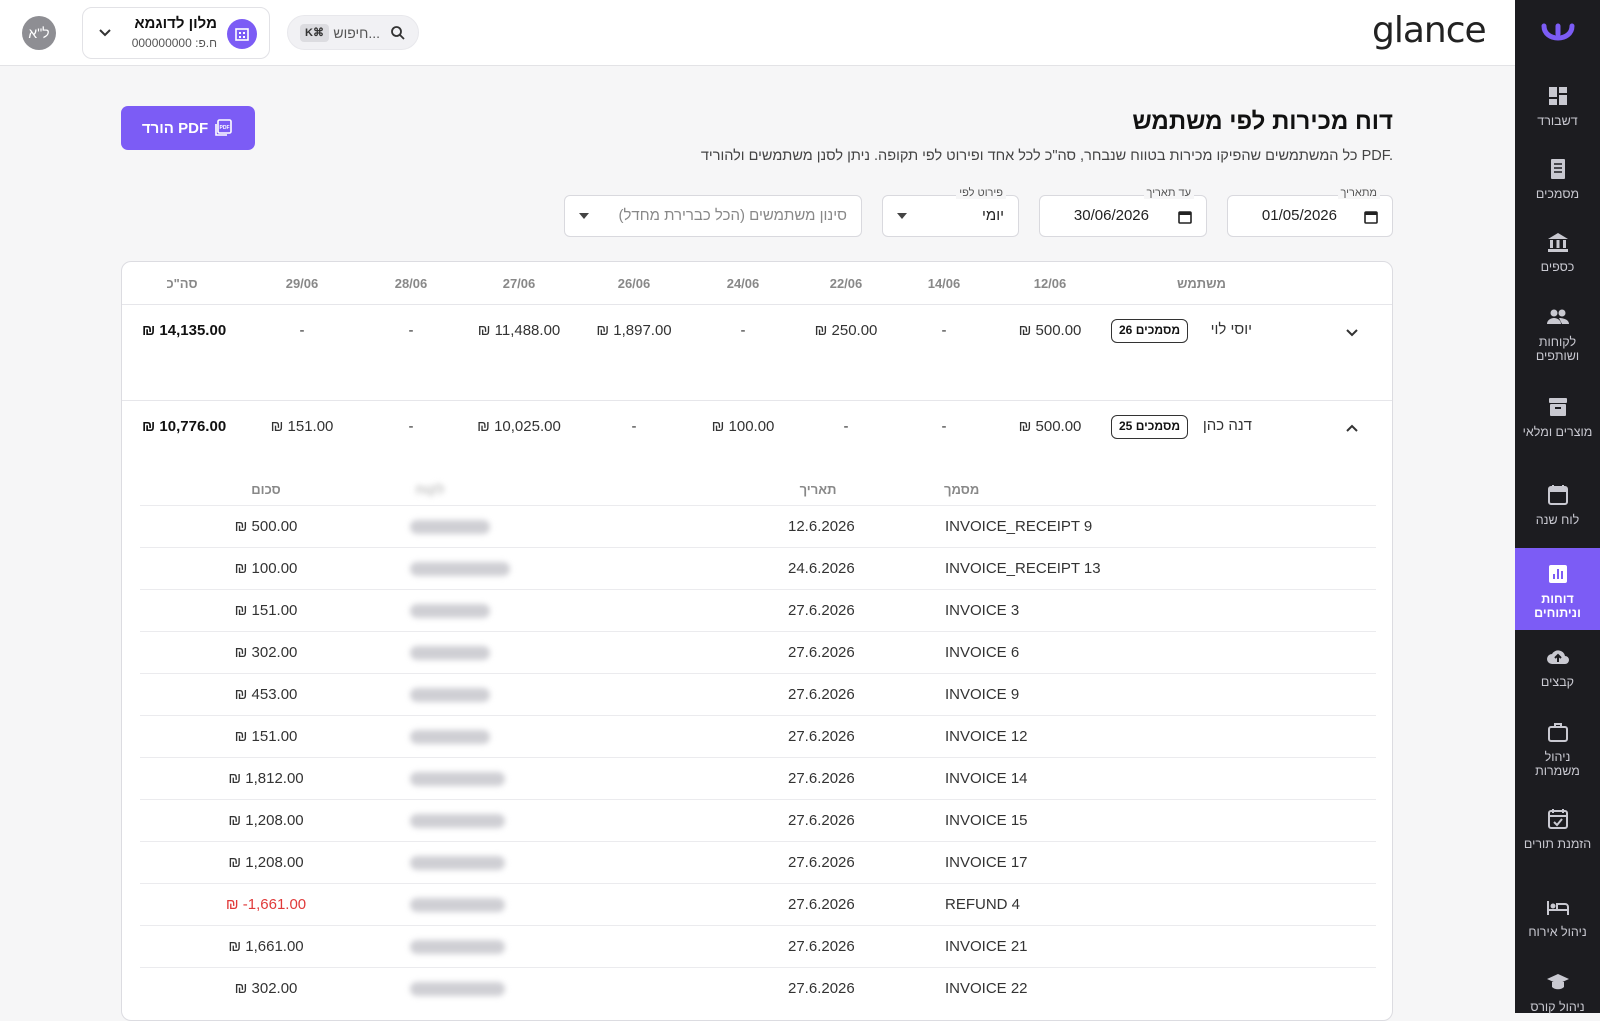 The height and width of the screenshot is (1021, 1600). I want to click on row-value: ₪ 100.00, so click(743, 426).